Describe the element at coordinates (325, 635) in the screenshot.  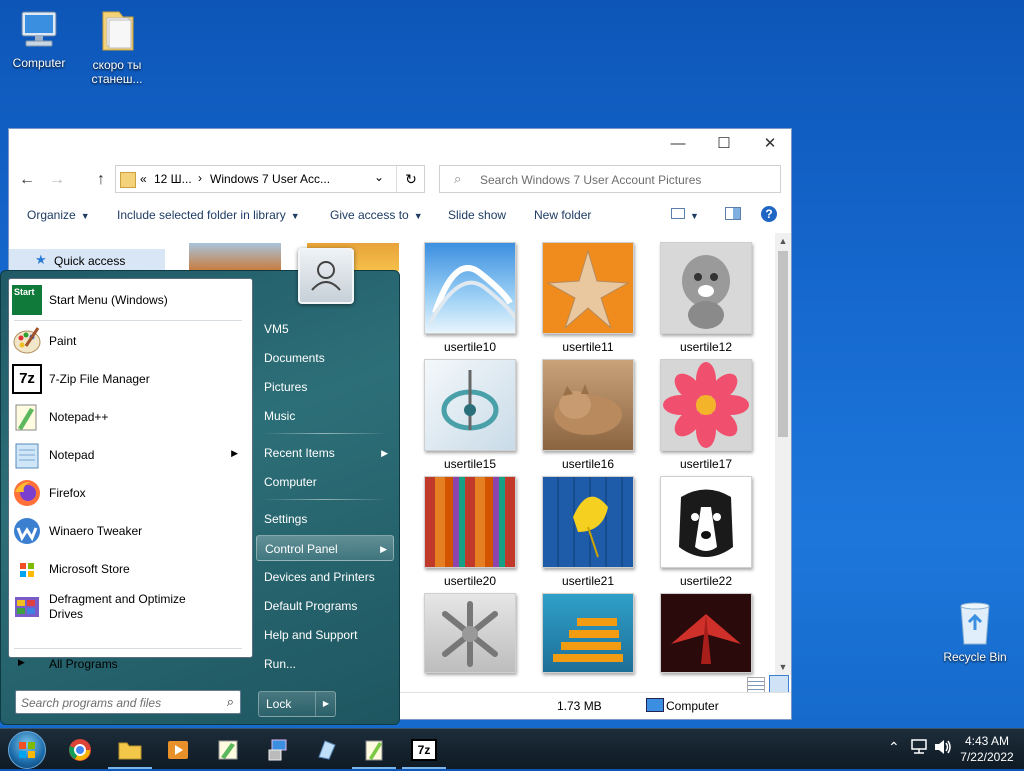
I see `start-link-help-support: Help and Support` at that location.